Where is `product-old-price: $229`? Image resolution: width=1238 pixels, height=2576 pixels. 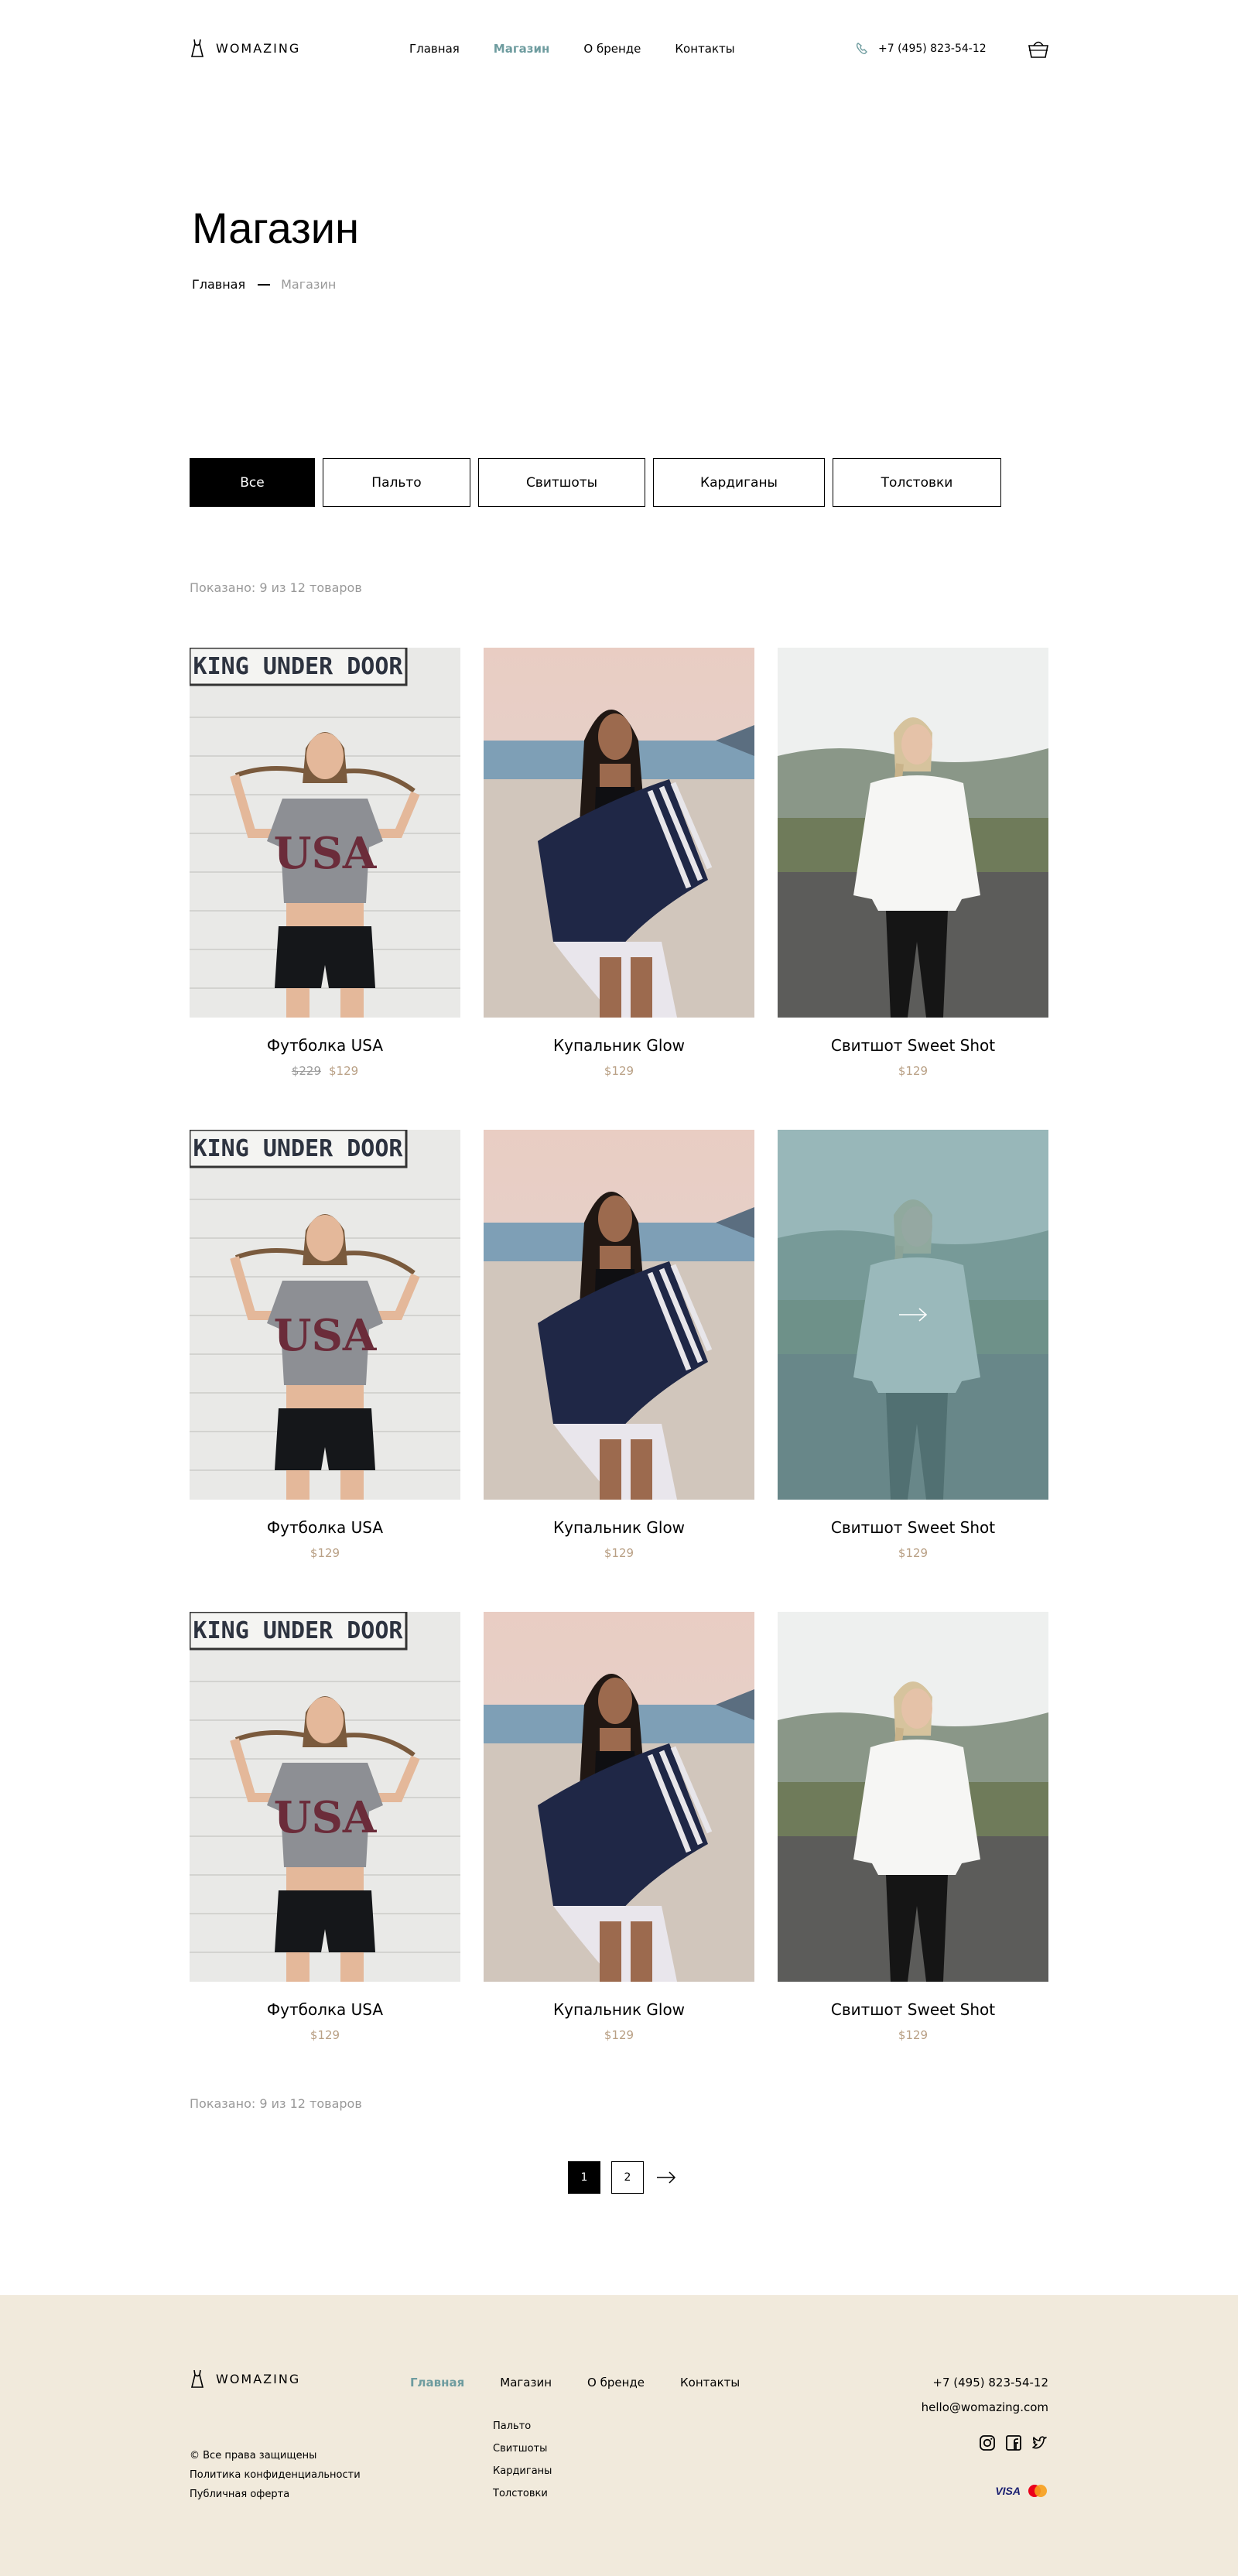 product-old-price: $229 is located at coordinates (306, 1071).